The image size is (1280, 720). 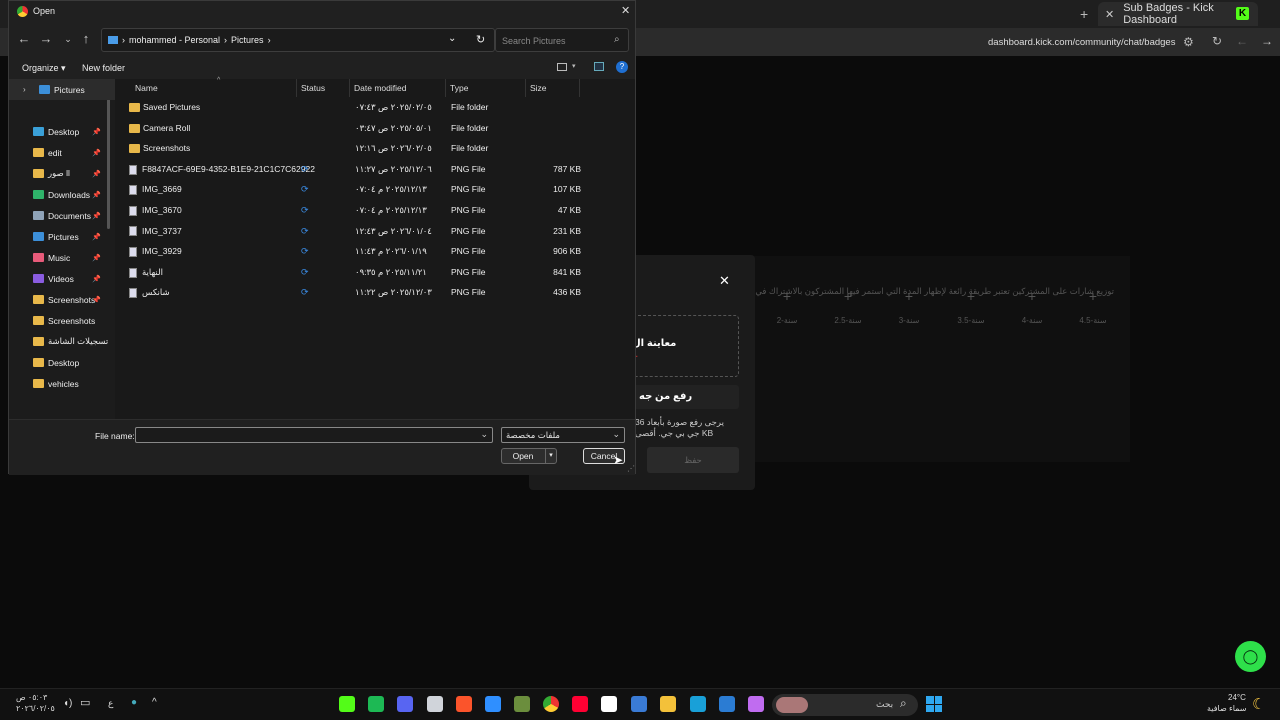 What do you see at coordinates (622, 67) in the screenshot?
I see `help-icon: ?` at bounding box center [622, 67].